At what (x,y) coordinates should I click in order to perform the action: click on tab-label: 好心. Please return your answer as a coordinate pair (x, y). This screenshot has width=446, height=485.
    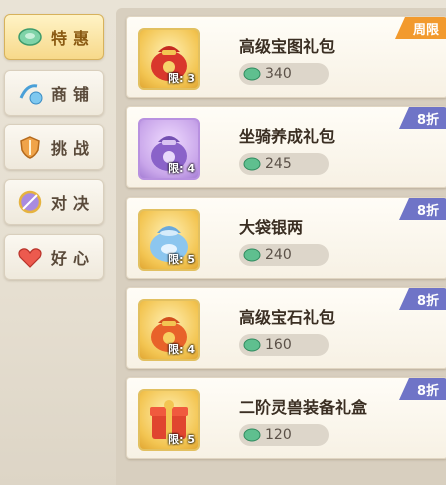
    Looking at the image, I should click on (73, 258).